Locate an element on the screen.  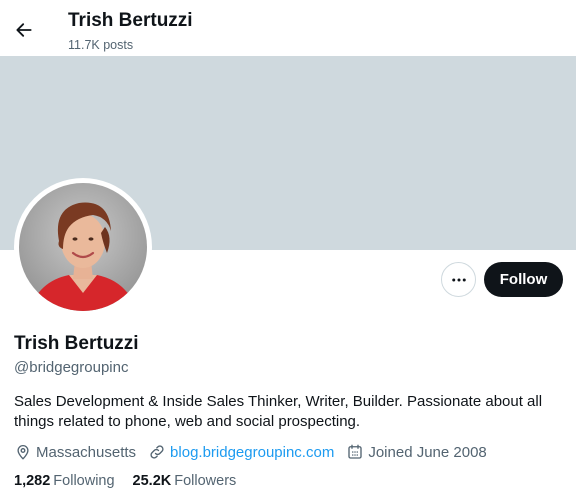
more-horizontal-icon is located at coordinates (458, 279).